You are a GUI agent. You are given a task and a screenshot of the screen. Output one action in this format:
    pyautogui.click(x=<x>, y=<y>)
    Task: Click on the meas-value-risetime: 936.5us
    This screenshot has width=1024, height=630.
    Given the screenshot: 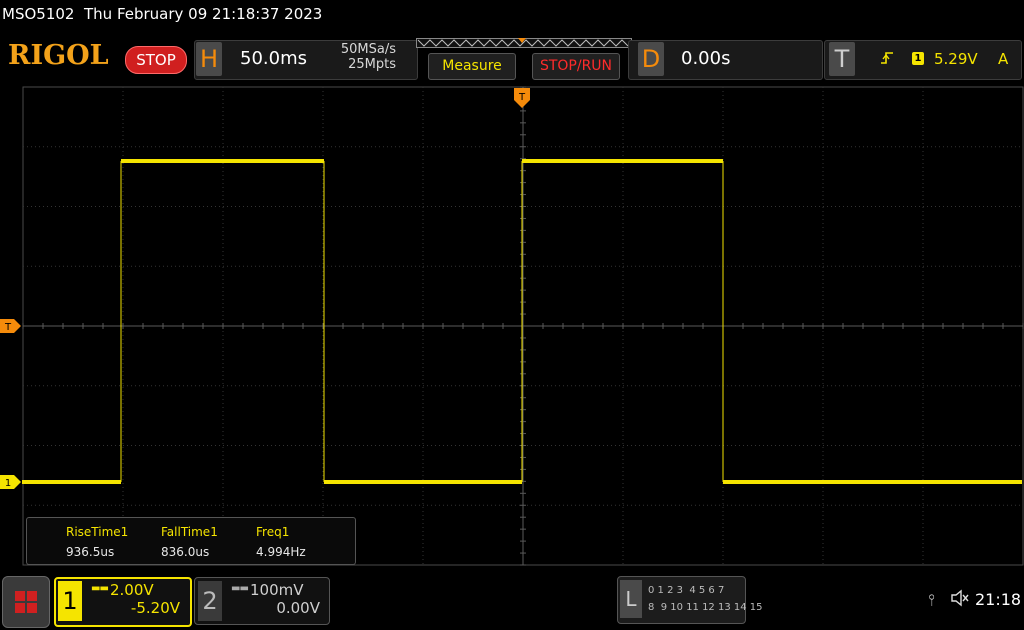 What is the action you would take?
    pyautogui.click(x=90, y=552)
    